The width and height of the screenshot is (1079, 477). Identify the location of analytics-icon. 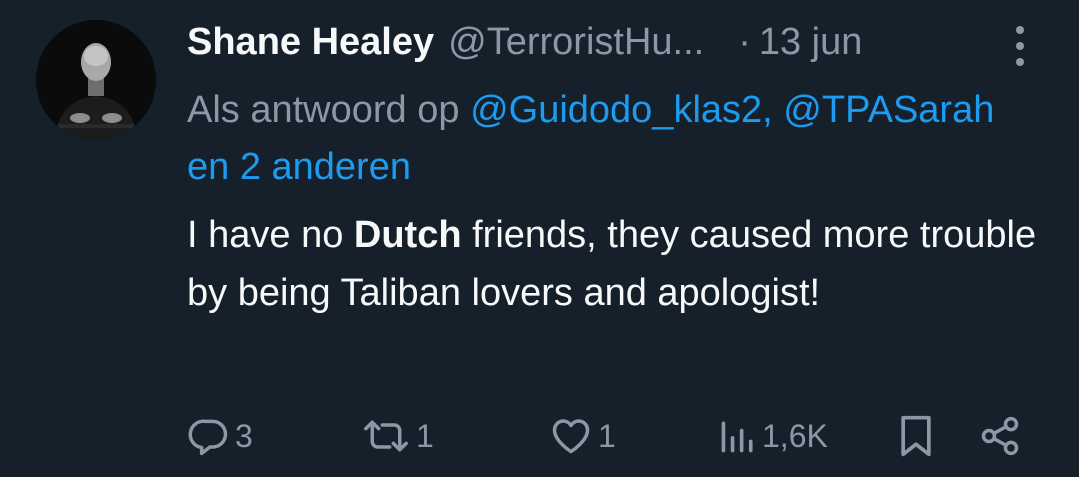
(738, 436).